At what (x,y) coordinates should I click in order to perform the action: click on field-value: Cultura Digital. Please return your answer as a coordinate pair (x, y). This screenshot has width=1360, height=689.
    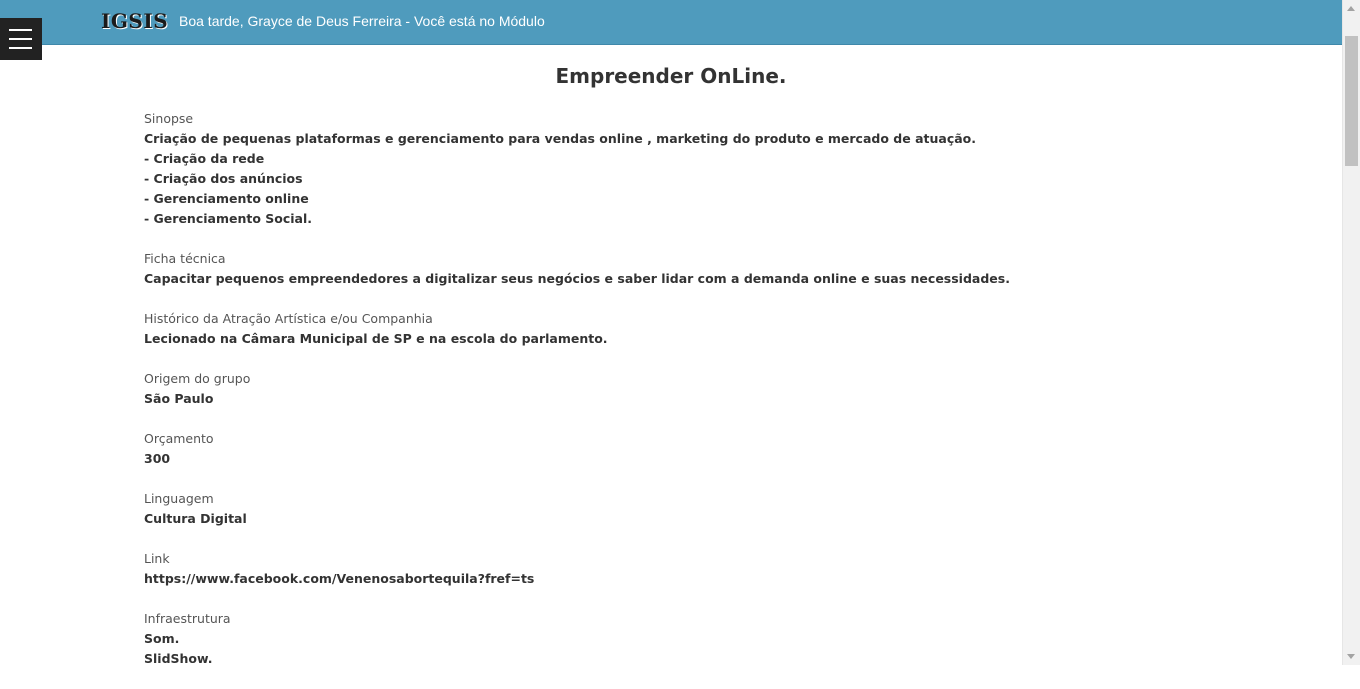
    Looking at the image, I should click on (195, 518).